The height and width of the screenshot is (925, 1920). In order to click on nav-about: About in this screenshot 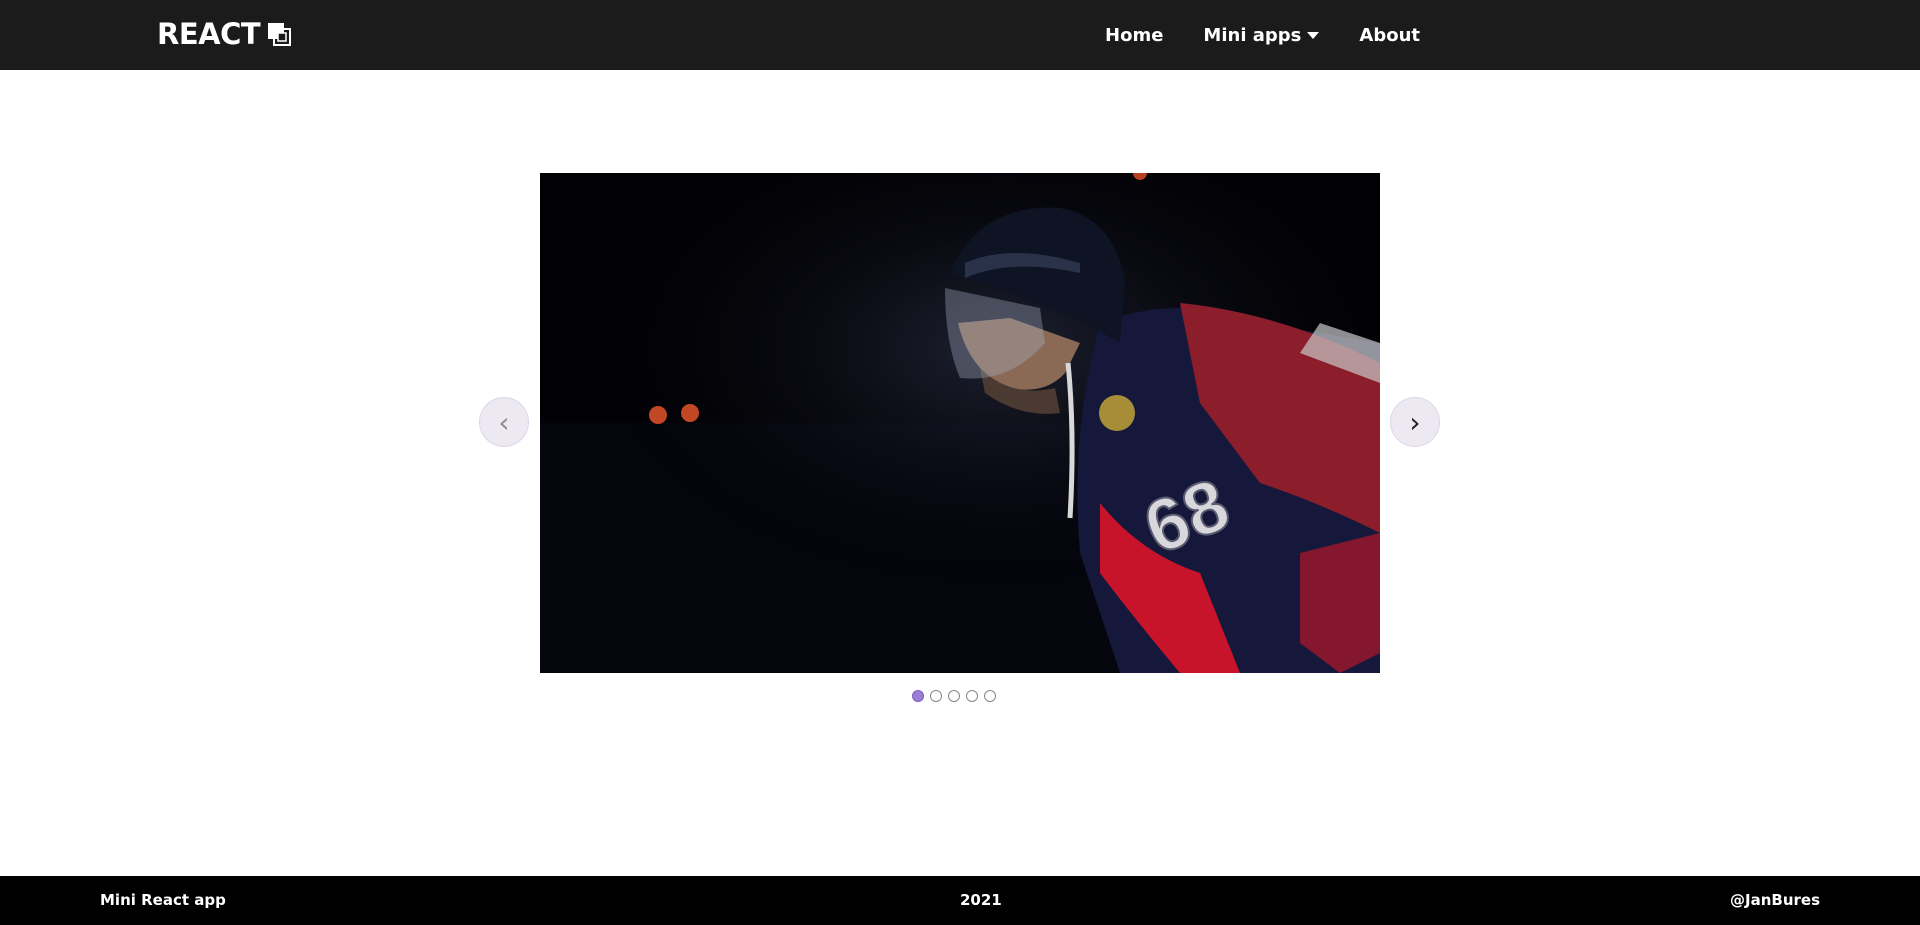, I will do `click(1389, 35)`.